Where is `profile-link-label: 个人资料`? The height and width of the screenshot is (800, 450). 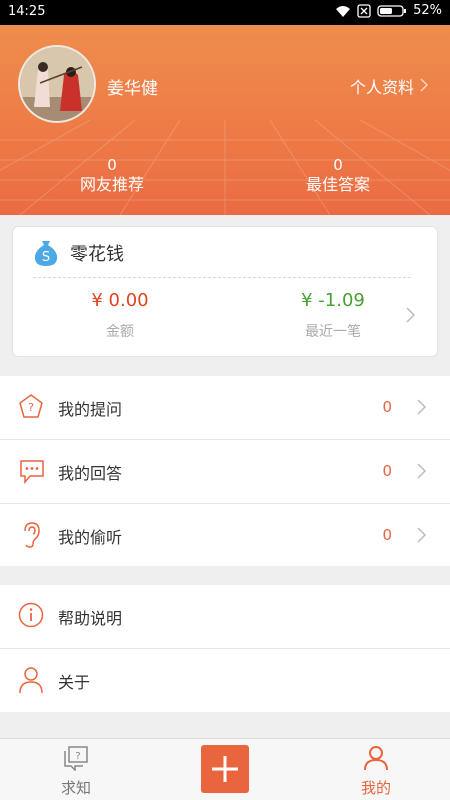
profile-link-label: 个人资料 is located at coordinates (381, 87).